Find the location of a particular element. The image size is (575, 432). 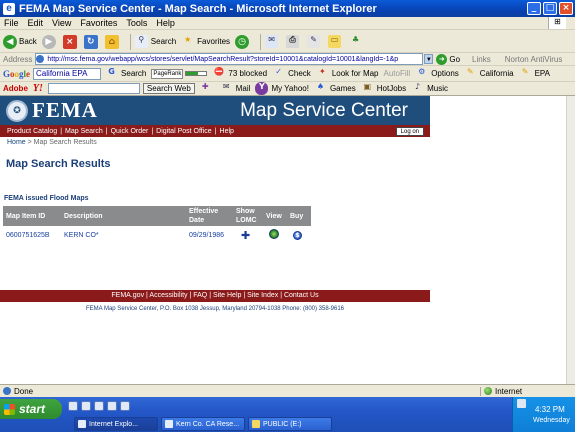

menu-edit: Edit is located at coordinates (36, 23).